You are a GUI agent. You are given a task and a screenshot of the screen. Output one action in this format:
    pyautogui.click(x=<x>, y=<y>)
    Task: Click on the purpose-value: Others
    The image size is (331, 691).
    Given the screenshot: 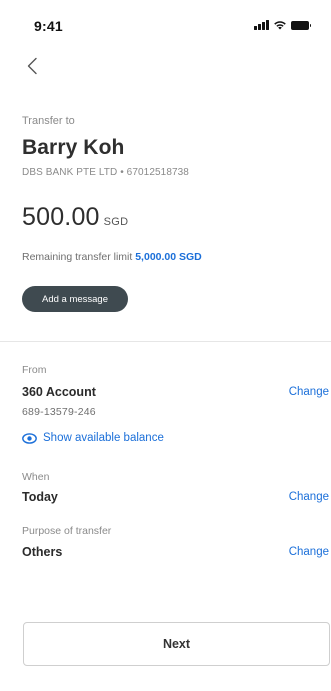 What is the action you would take?
    pyautogui.click(x=42, y=552)
    